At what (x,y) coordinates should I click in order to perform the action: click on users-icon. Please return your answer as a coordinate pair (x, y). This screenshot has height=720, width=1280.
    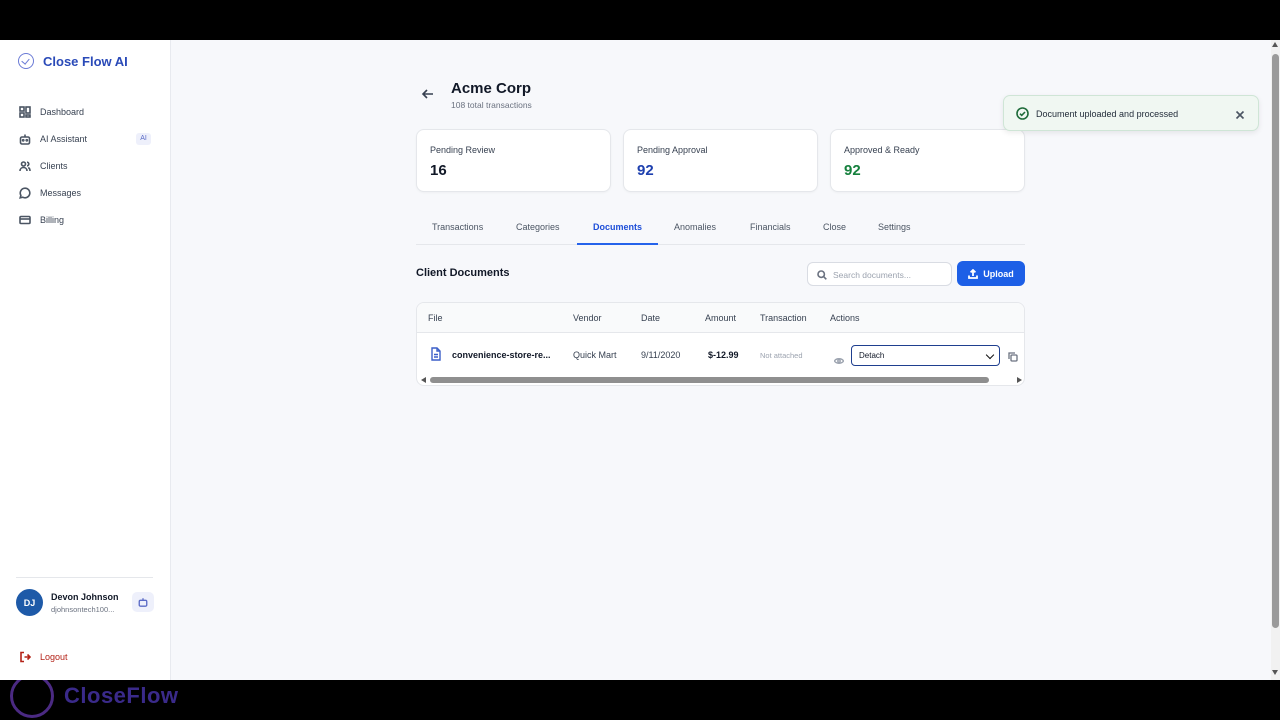
    Looking at the image, I should click on (25, 165).